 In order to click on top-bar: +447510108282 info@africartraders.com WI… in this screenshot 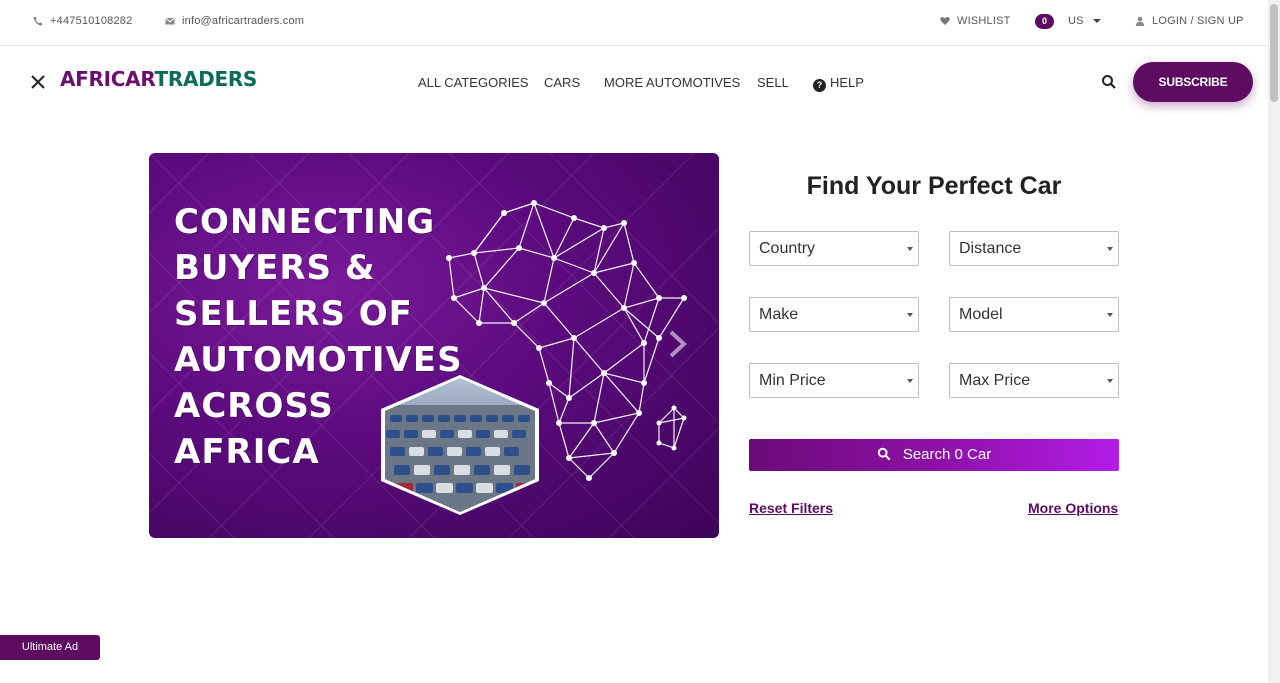, I will do `click(634, 23)`.